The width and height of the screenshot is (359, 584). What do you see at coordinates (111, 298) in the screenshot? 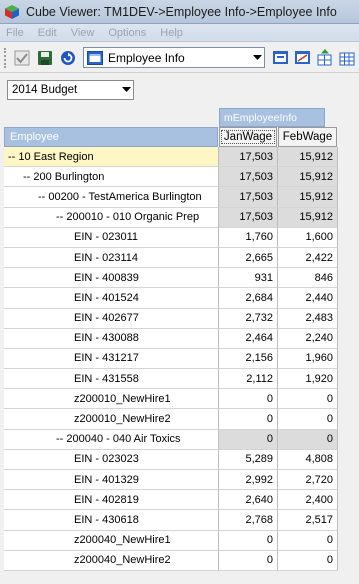
I see `row-element-label: EIN - 401524` at bounding box center [111, 298].